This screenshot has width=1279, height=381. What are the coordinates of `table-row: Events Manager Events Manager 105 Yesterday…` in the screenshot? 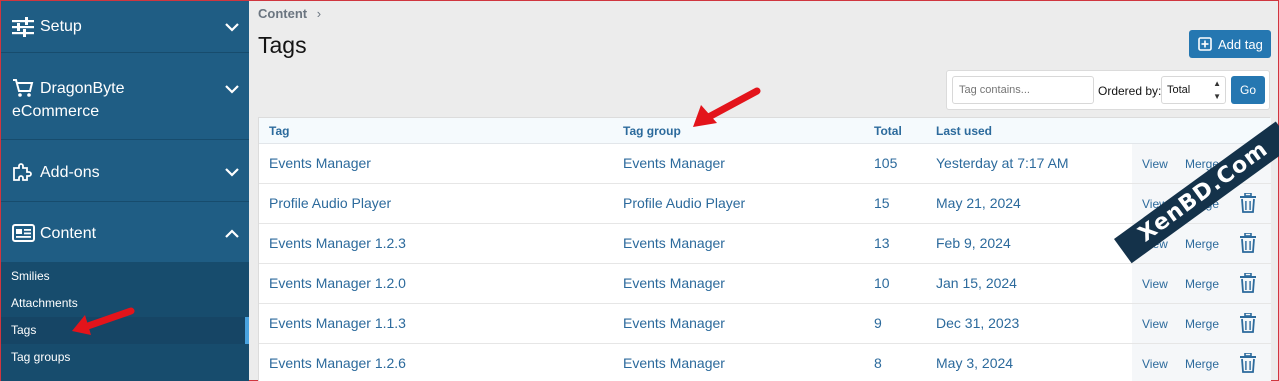 It's located at (765, 164).